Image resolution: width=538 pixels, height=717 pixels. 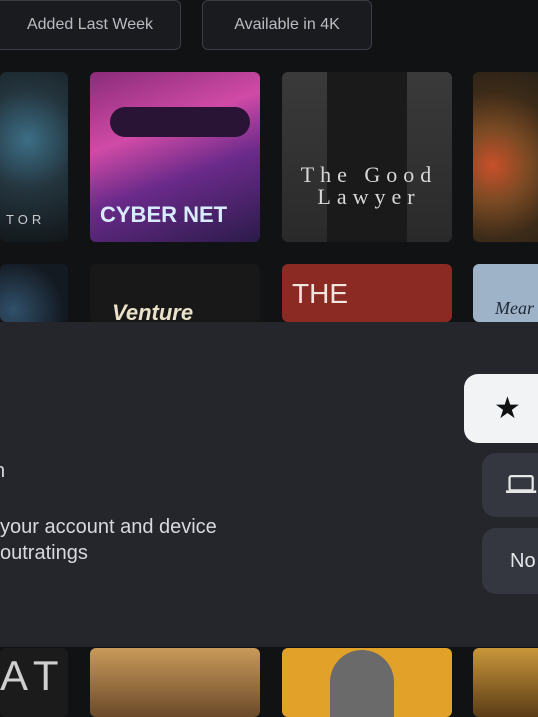 What do you see at coordinates (175, 293) in the screenshot?
I see `poster-venture: Venture` at bounding box center [175, 293].